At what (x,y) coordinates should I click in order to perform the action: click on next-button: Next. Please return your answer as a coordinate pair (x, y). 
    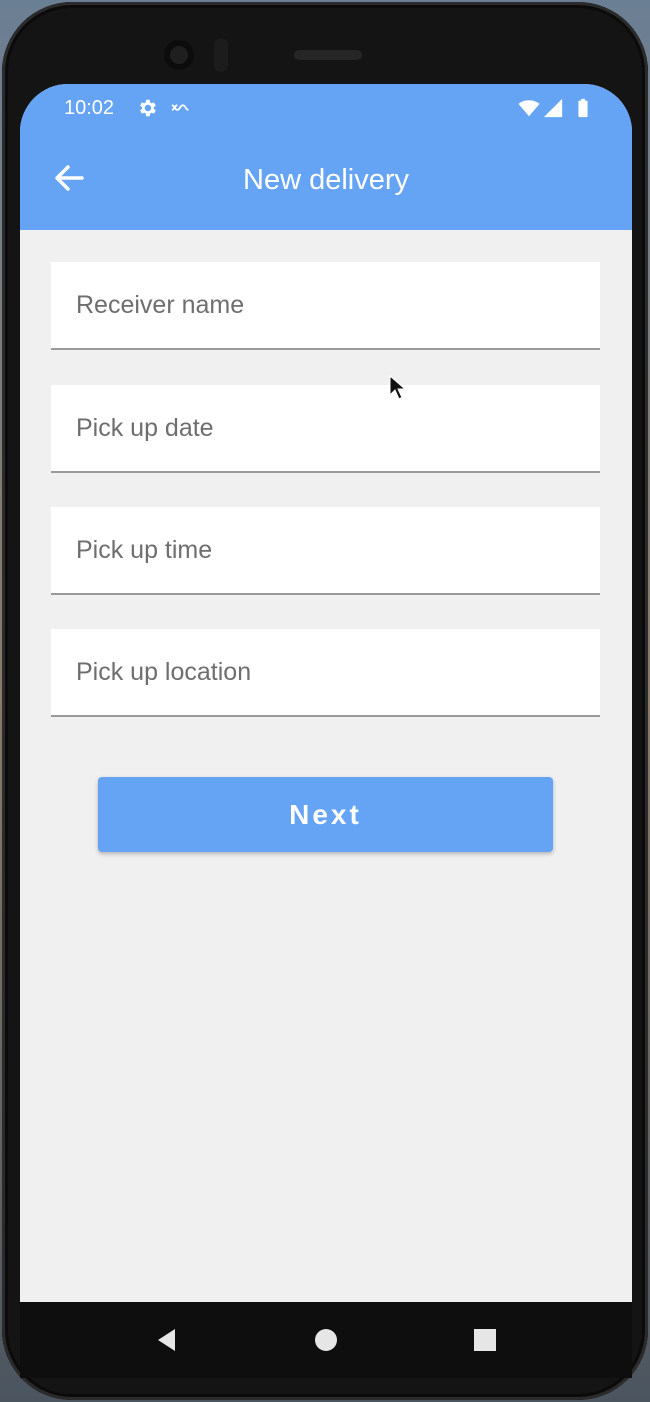
    Looking at the image, I should click on (325, 814).